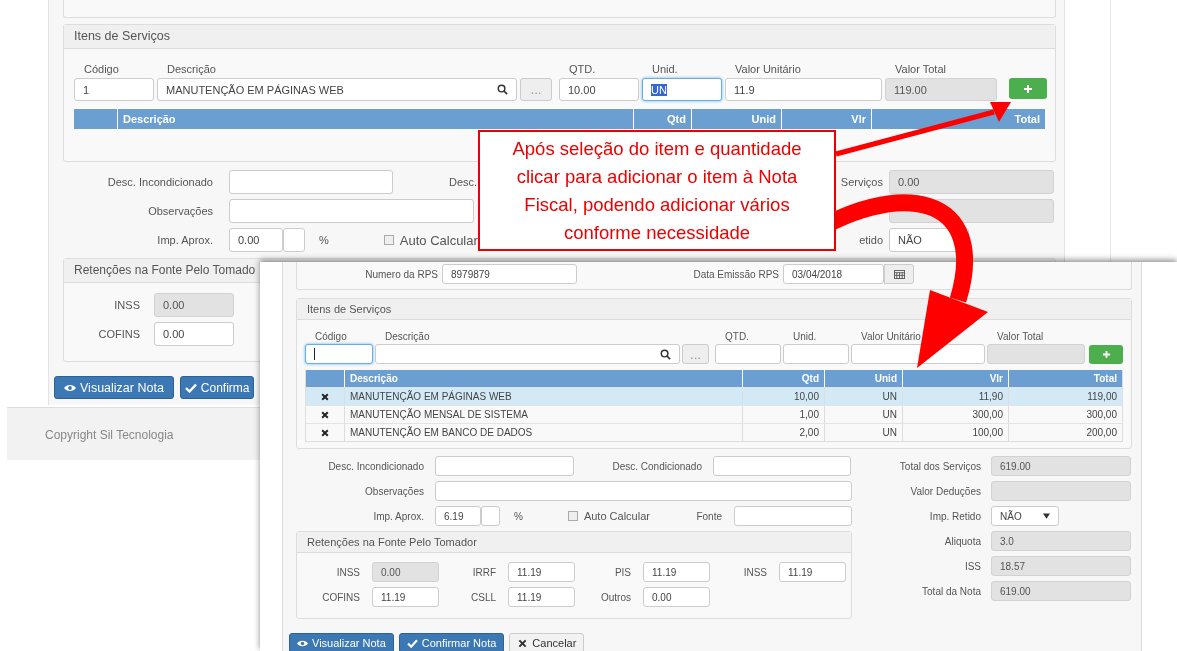 The height and width of the screenshot is (651, 1177). I want to click on table-cell-text: 300,00, so click(1101, 415).